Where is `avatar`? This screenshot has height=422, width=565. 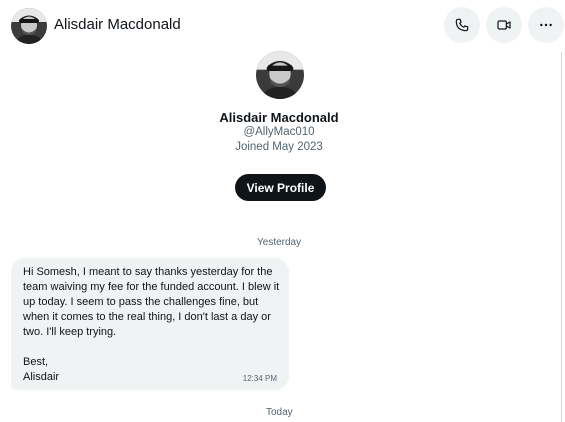 avatar is located at coordinates (29, 26).